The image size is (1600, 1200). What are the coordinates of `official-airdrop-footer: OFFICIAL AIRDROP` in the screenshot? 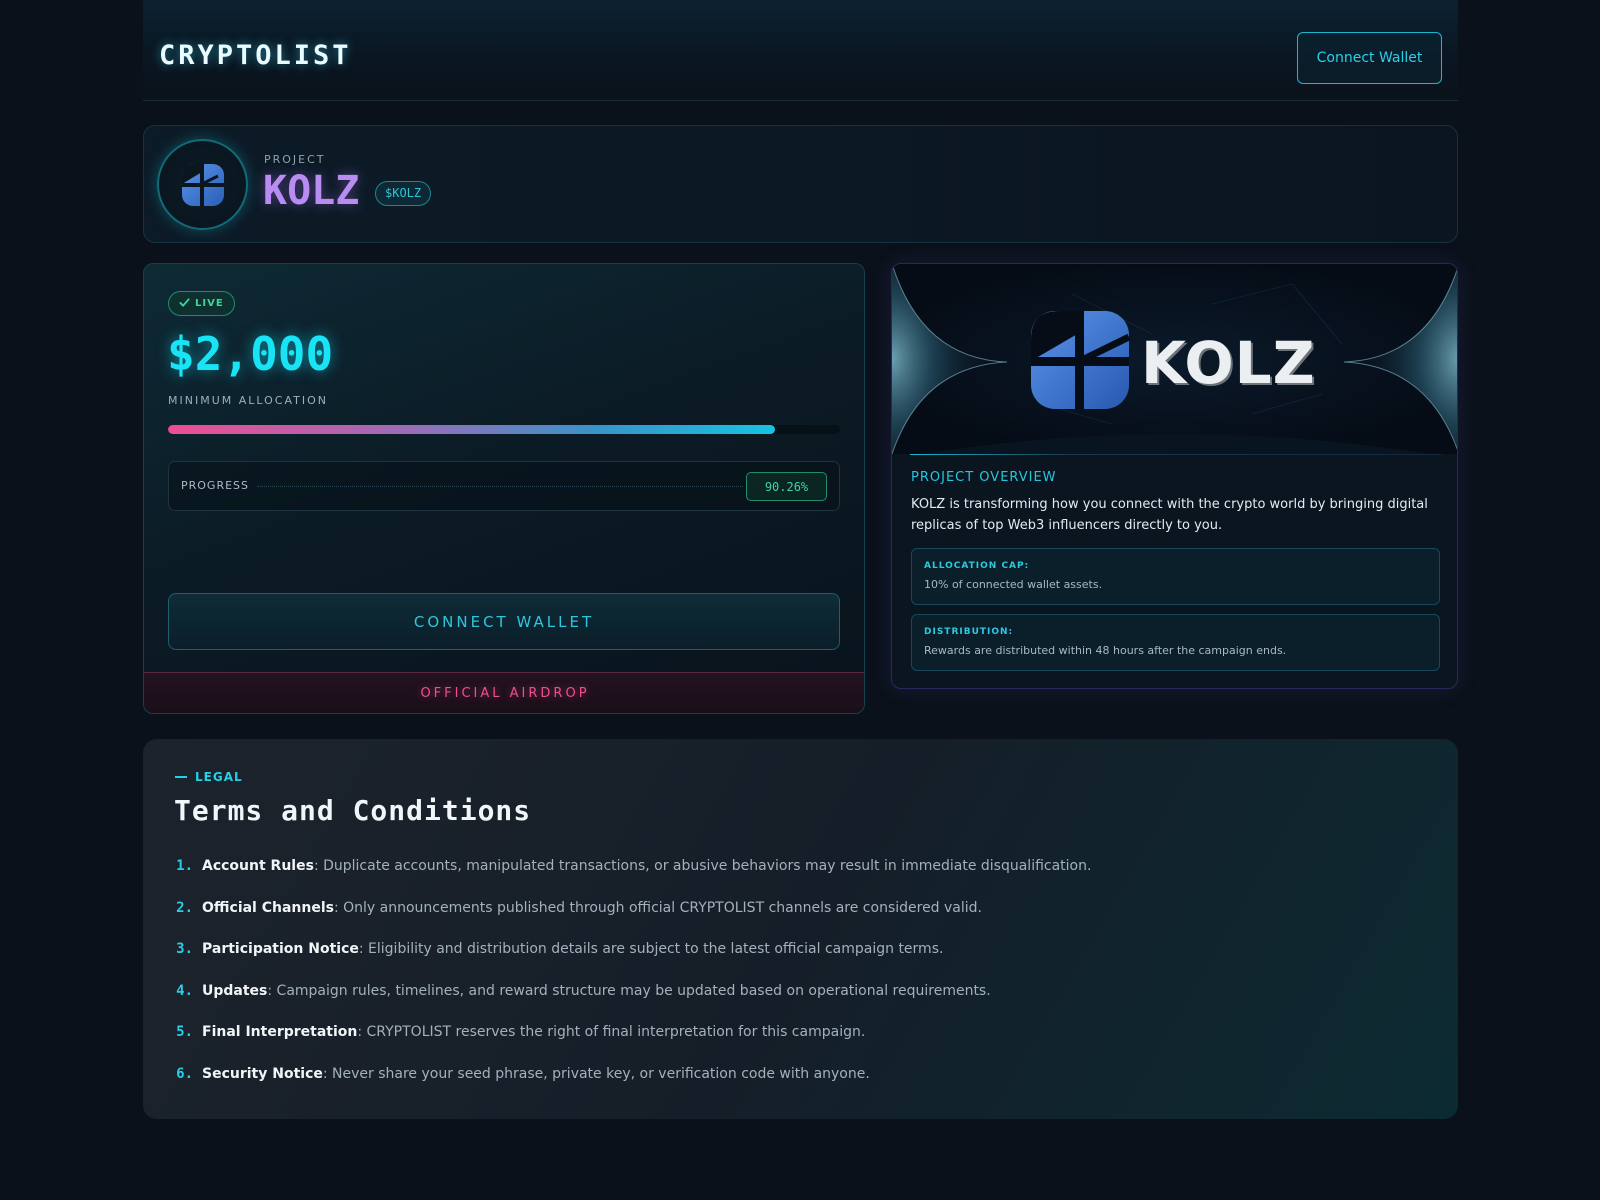 It's located at (504, 692).